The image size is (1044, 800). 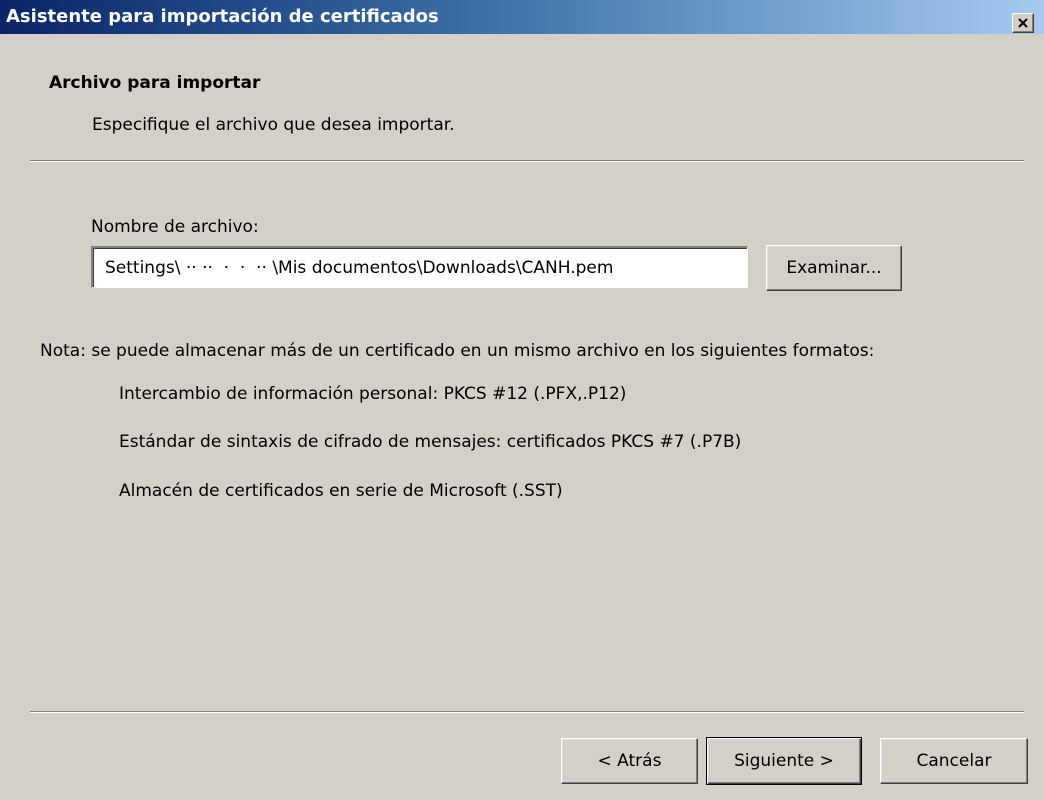 What do you see at coordinates (419, 267) in the screenshot?
I see `file-name-input` at bounding box center [419, 267].